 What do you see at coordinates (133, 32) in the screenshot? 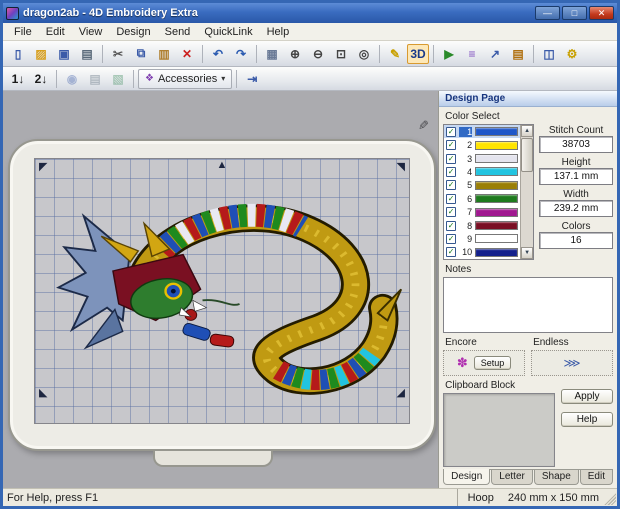
I see `menu-design: Design` at bounding box center [133, 32].